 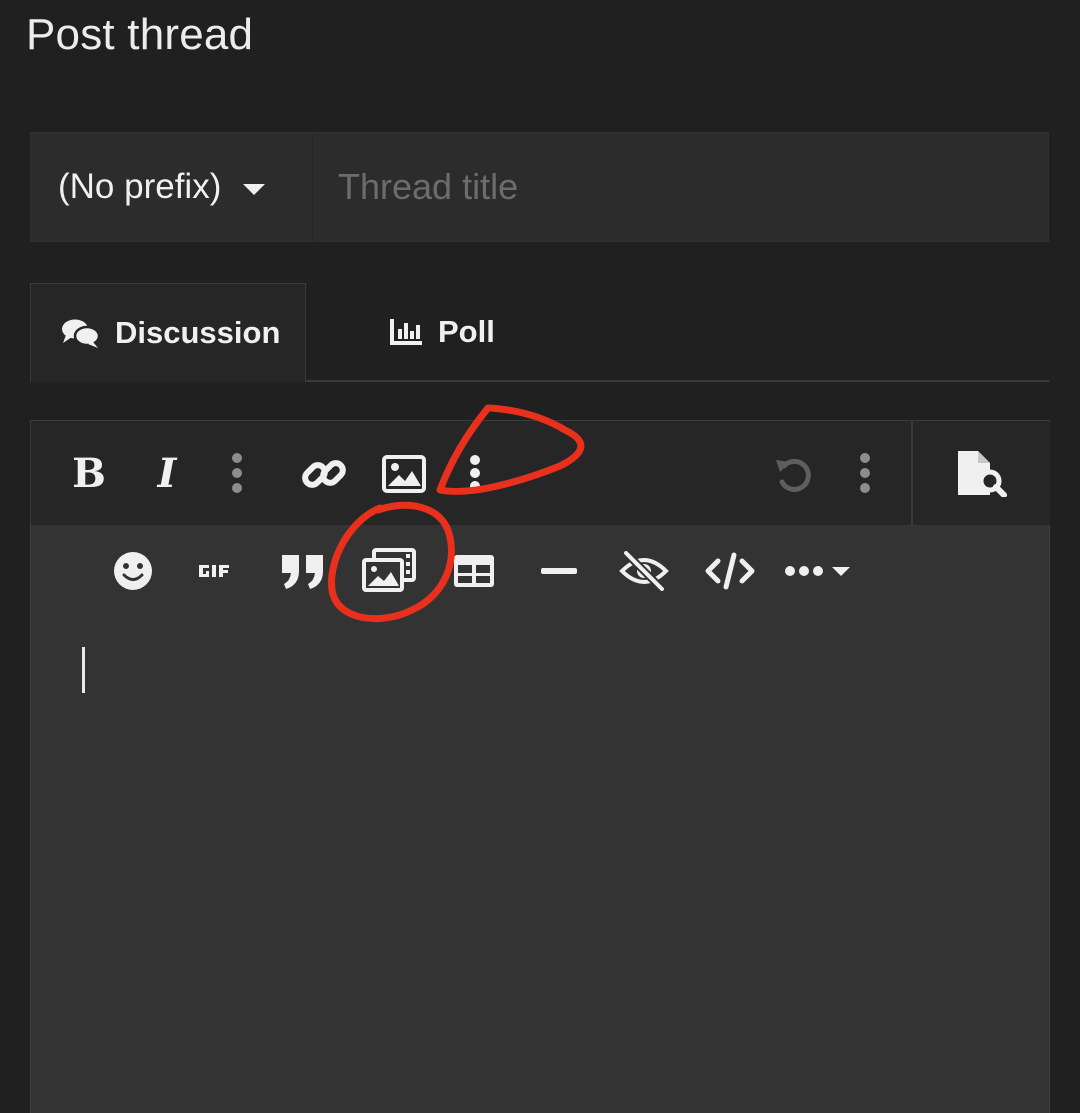 I want to click on quote-button, so click(x=303, y=571).